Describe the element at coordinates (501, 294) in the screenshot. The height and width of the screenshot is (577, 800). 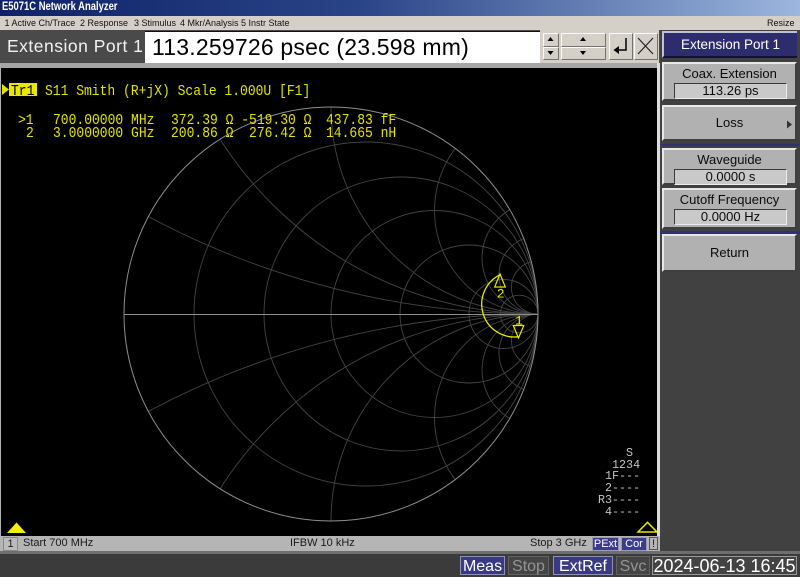
I see `svg-text: 2` at that location.